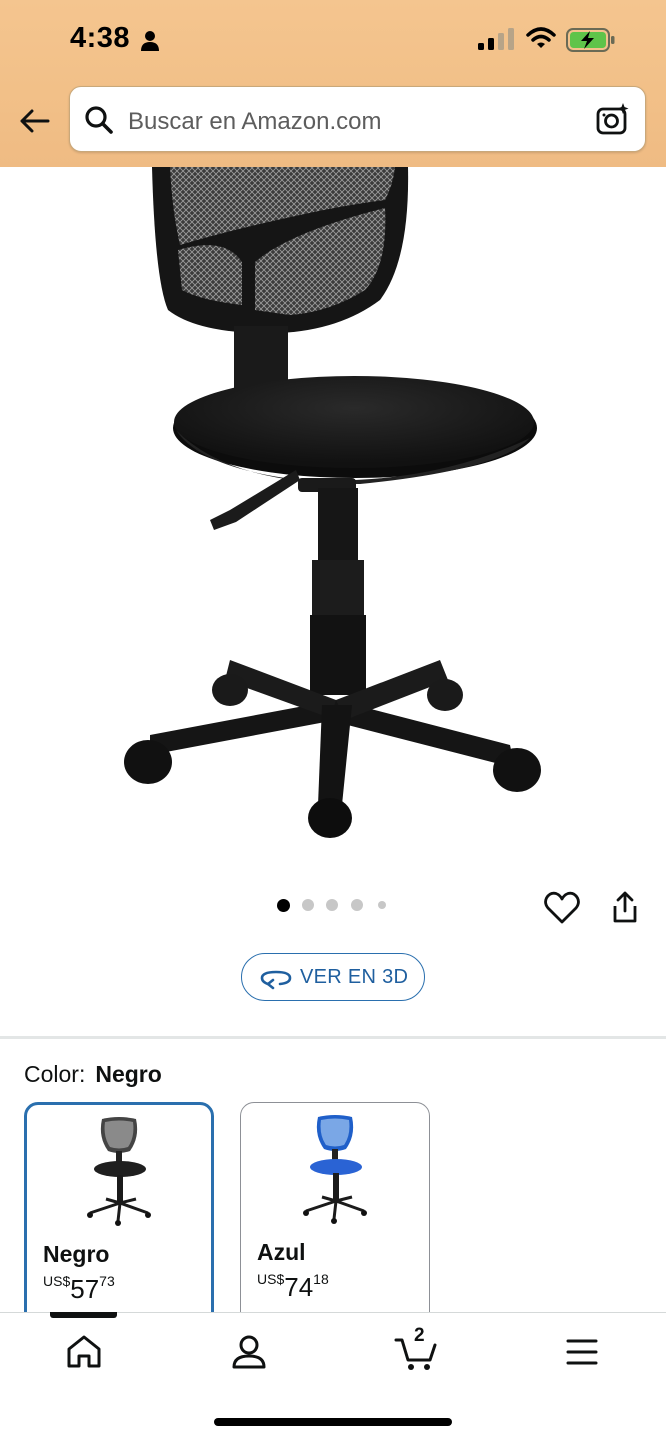  I want to click on color-option-name: Azul, so click(281, 1252).